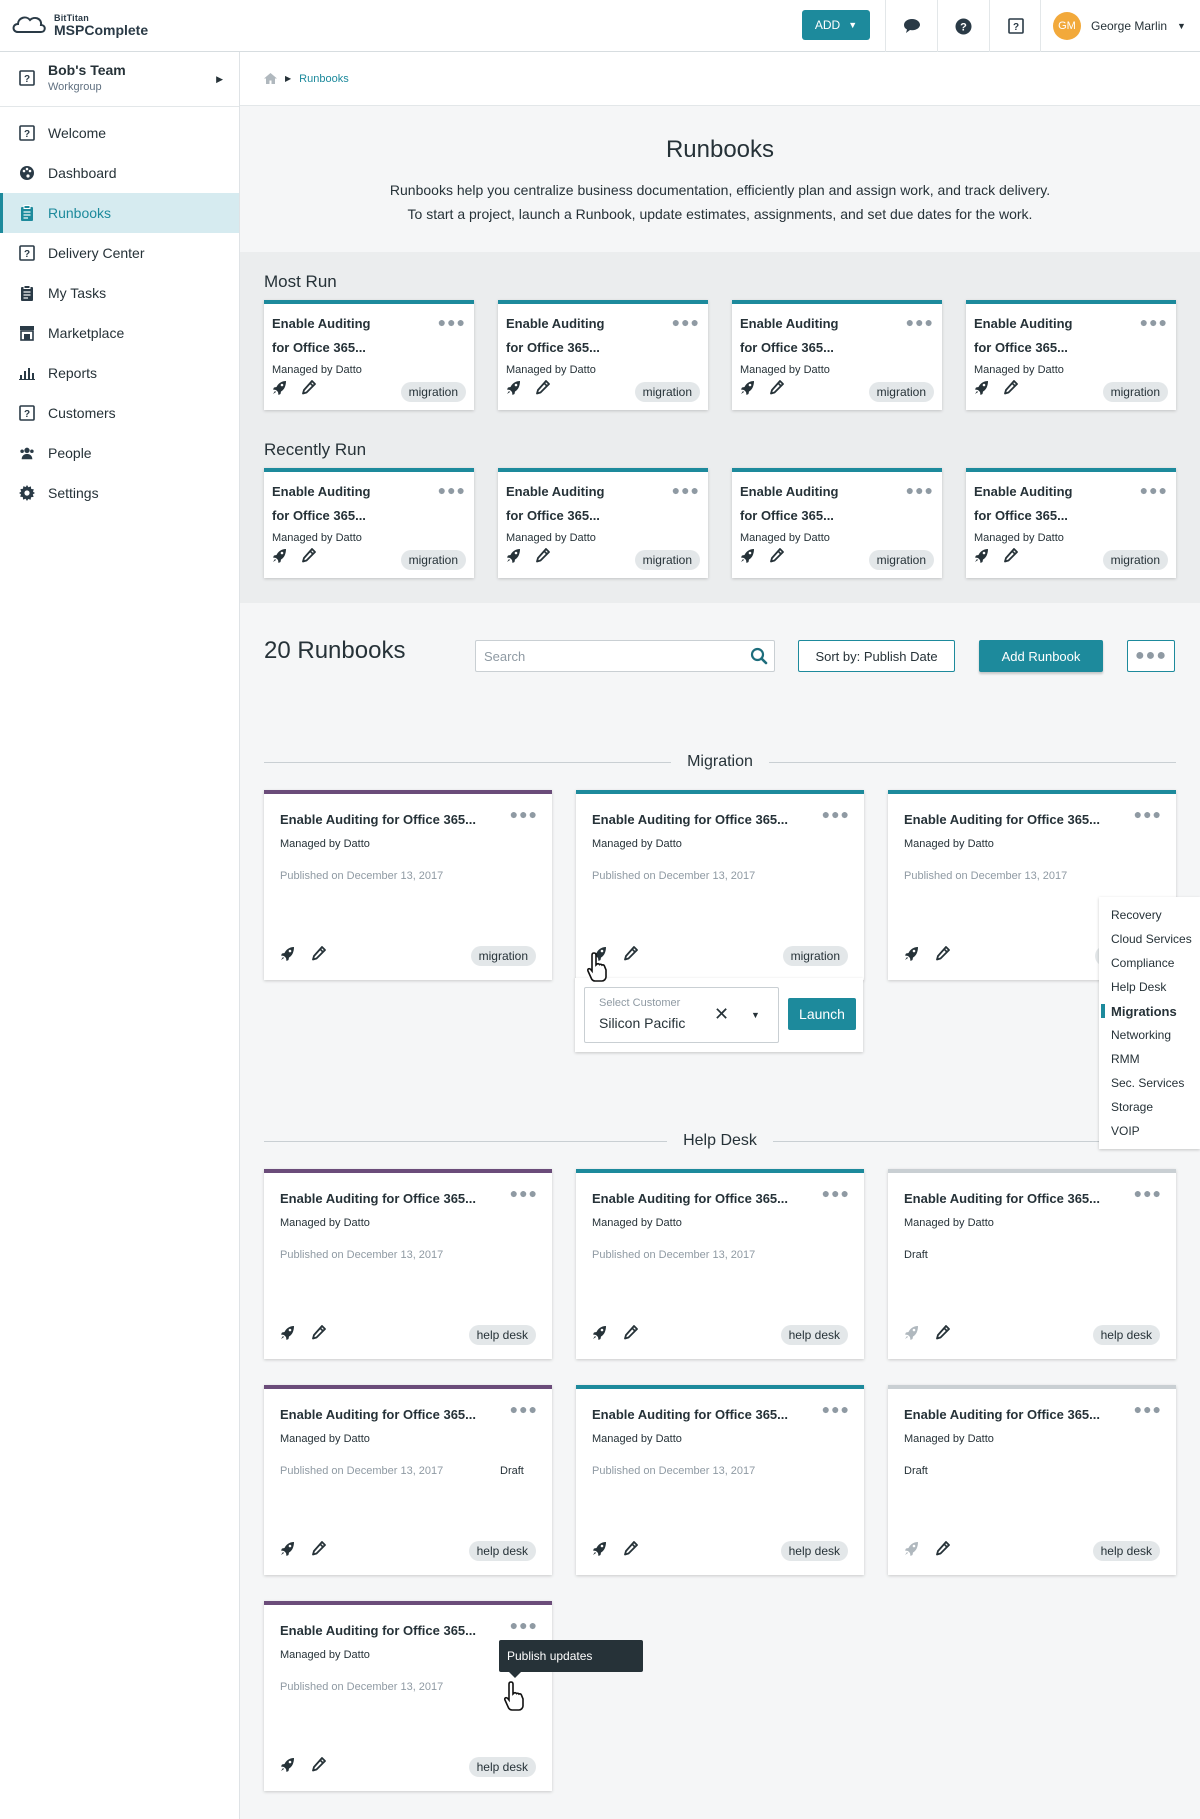 The height and width of the screenshot is (1819, 1200). What do you see at coordinates (1149, 1035) in the screenshot?
I see `filter-item: Networking` at bounding box center [1149, 1035].